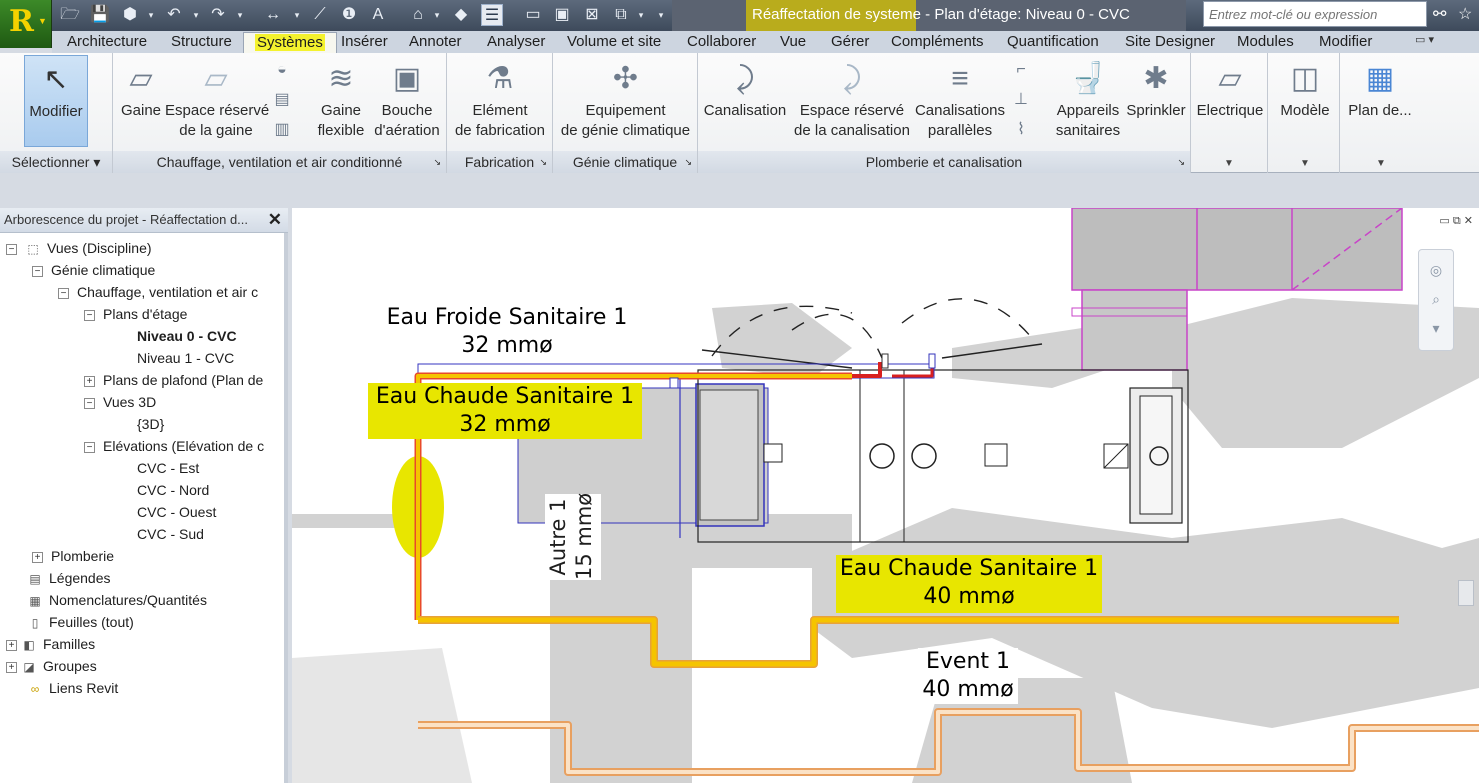 This screenshot has width=1479, height=783. What do you see at coordinates (1436, 299) in the screenshot?
I see `zoom-icon: ⌕` at bounding box center [1436, 299].